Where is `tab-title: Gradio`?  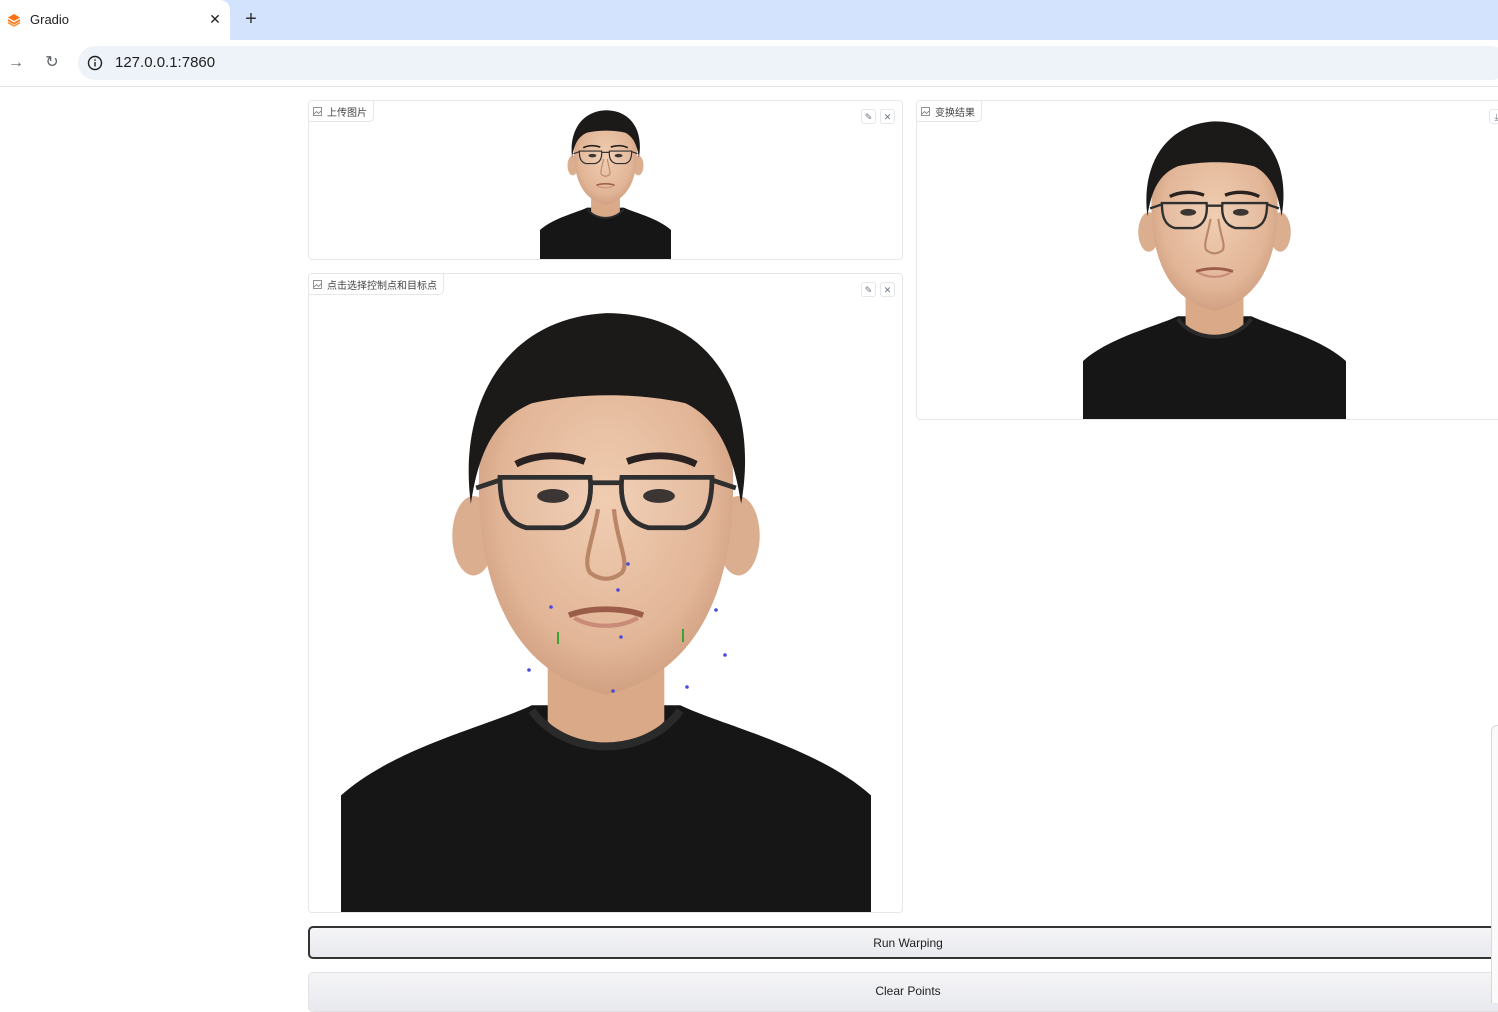 tab-title: Gradio is located at coordinates (50, 19).